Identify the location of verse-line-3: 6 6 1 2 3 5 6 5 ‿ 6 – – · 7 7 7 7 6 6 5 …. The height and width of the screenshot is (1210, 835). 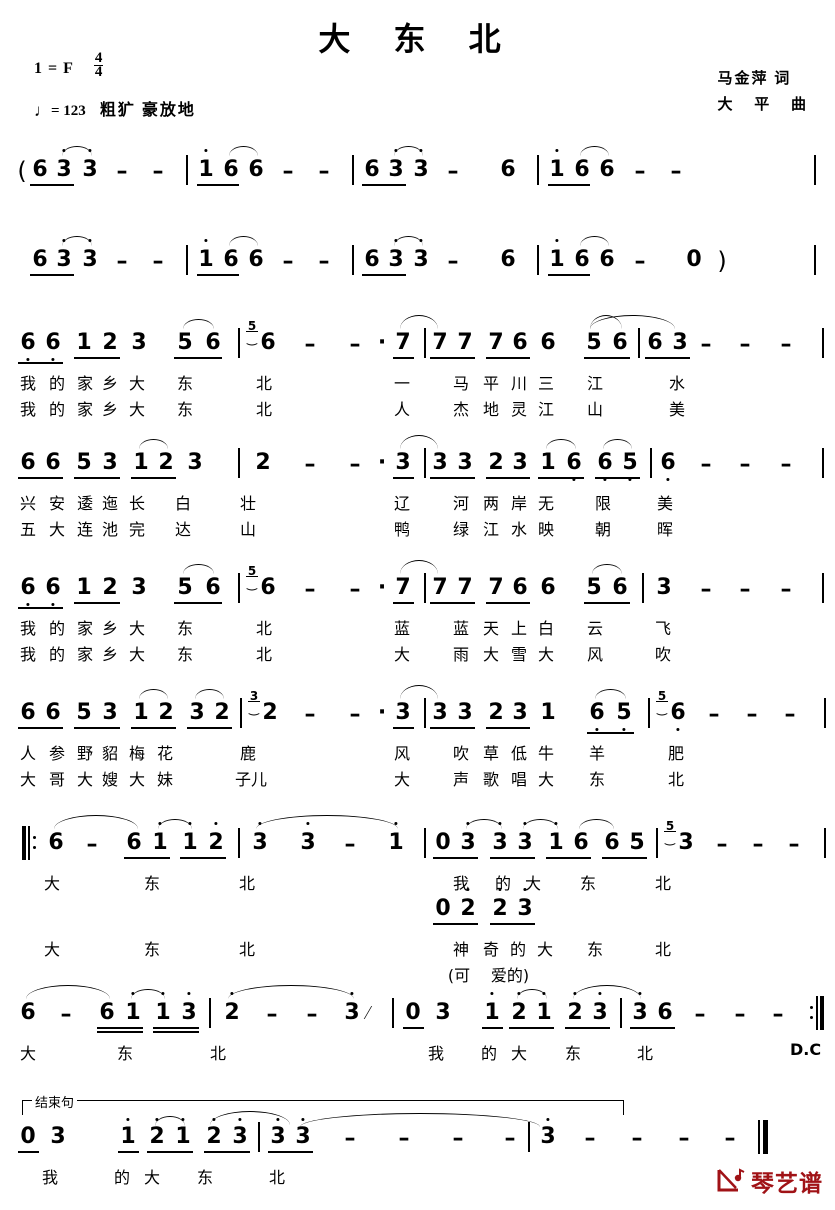
(417, 613).